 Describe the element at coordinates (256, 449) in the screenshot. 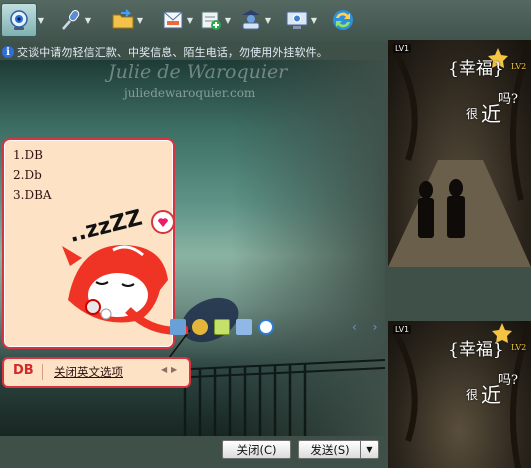

I see `close-button: 关闭(C)` at that location.